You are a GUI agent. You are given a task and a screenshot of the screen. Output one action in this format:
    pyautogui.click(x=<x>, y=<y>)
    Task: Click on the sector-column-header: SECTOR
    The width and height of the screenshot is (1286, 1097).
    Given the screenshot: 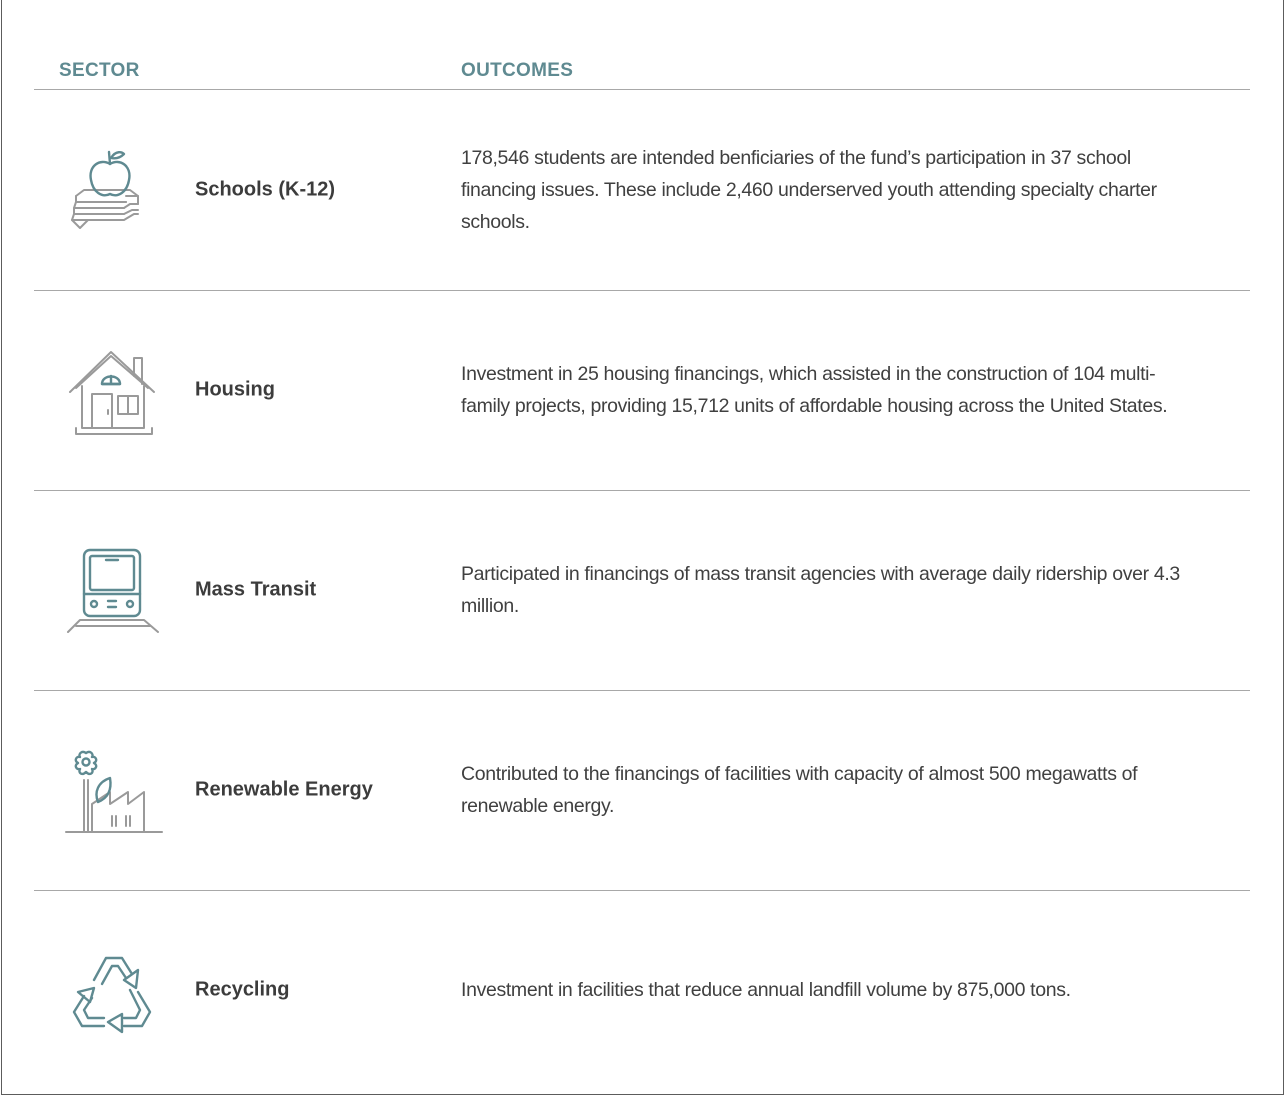 What is the action you would take?
    pyautogui.click(x=99, y=70)
    